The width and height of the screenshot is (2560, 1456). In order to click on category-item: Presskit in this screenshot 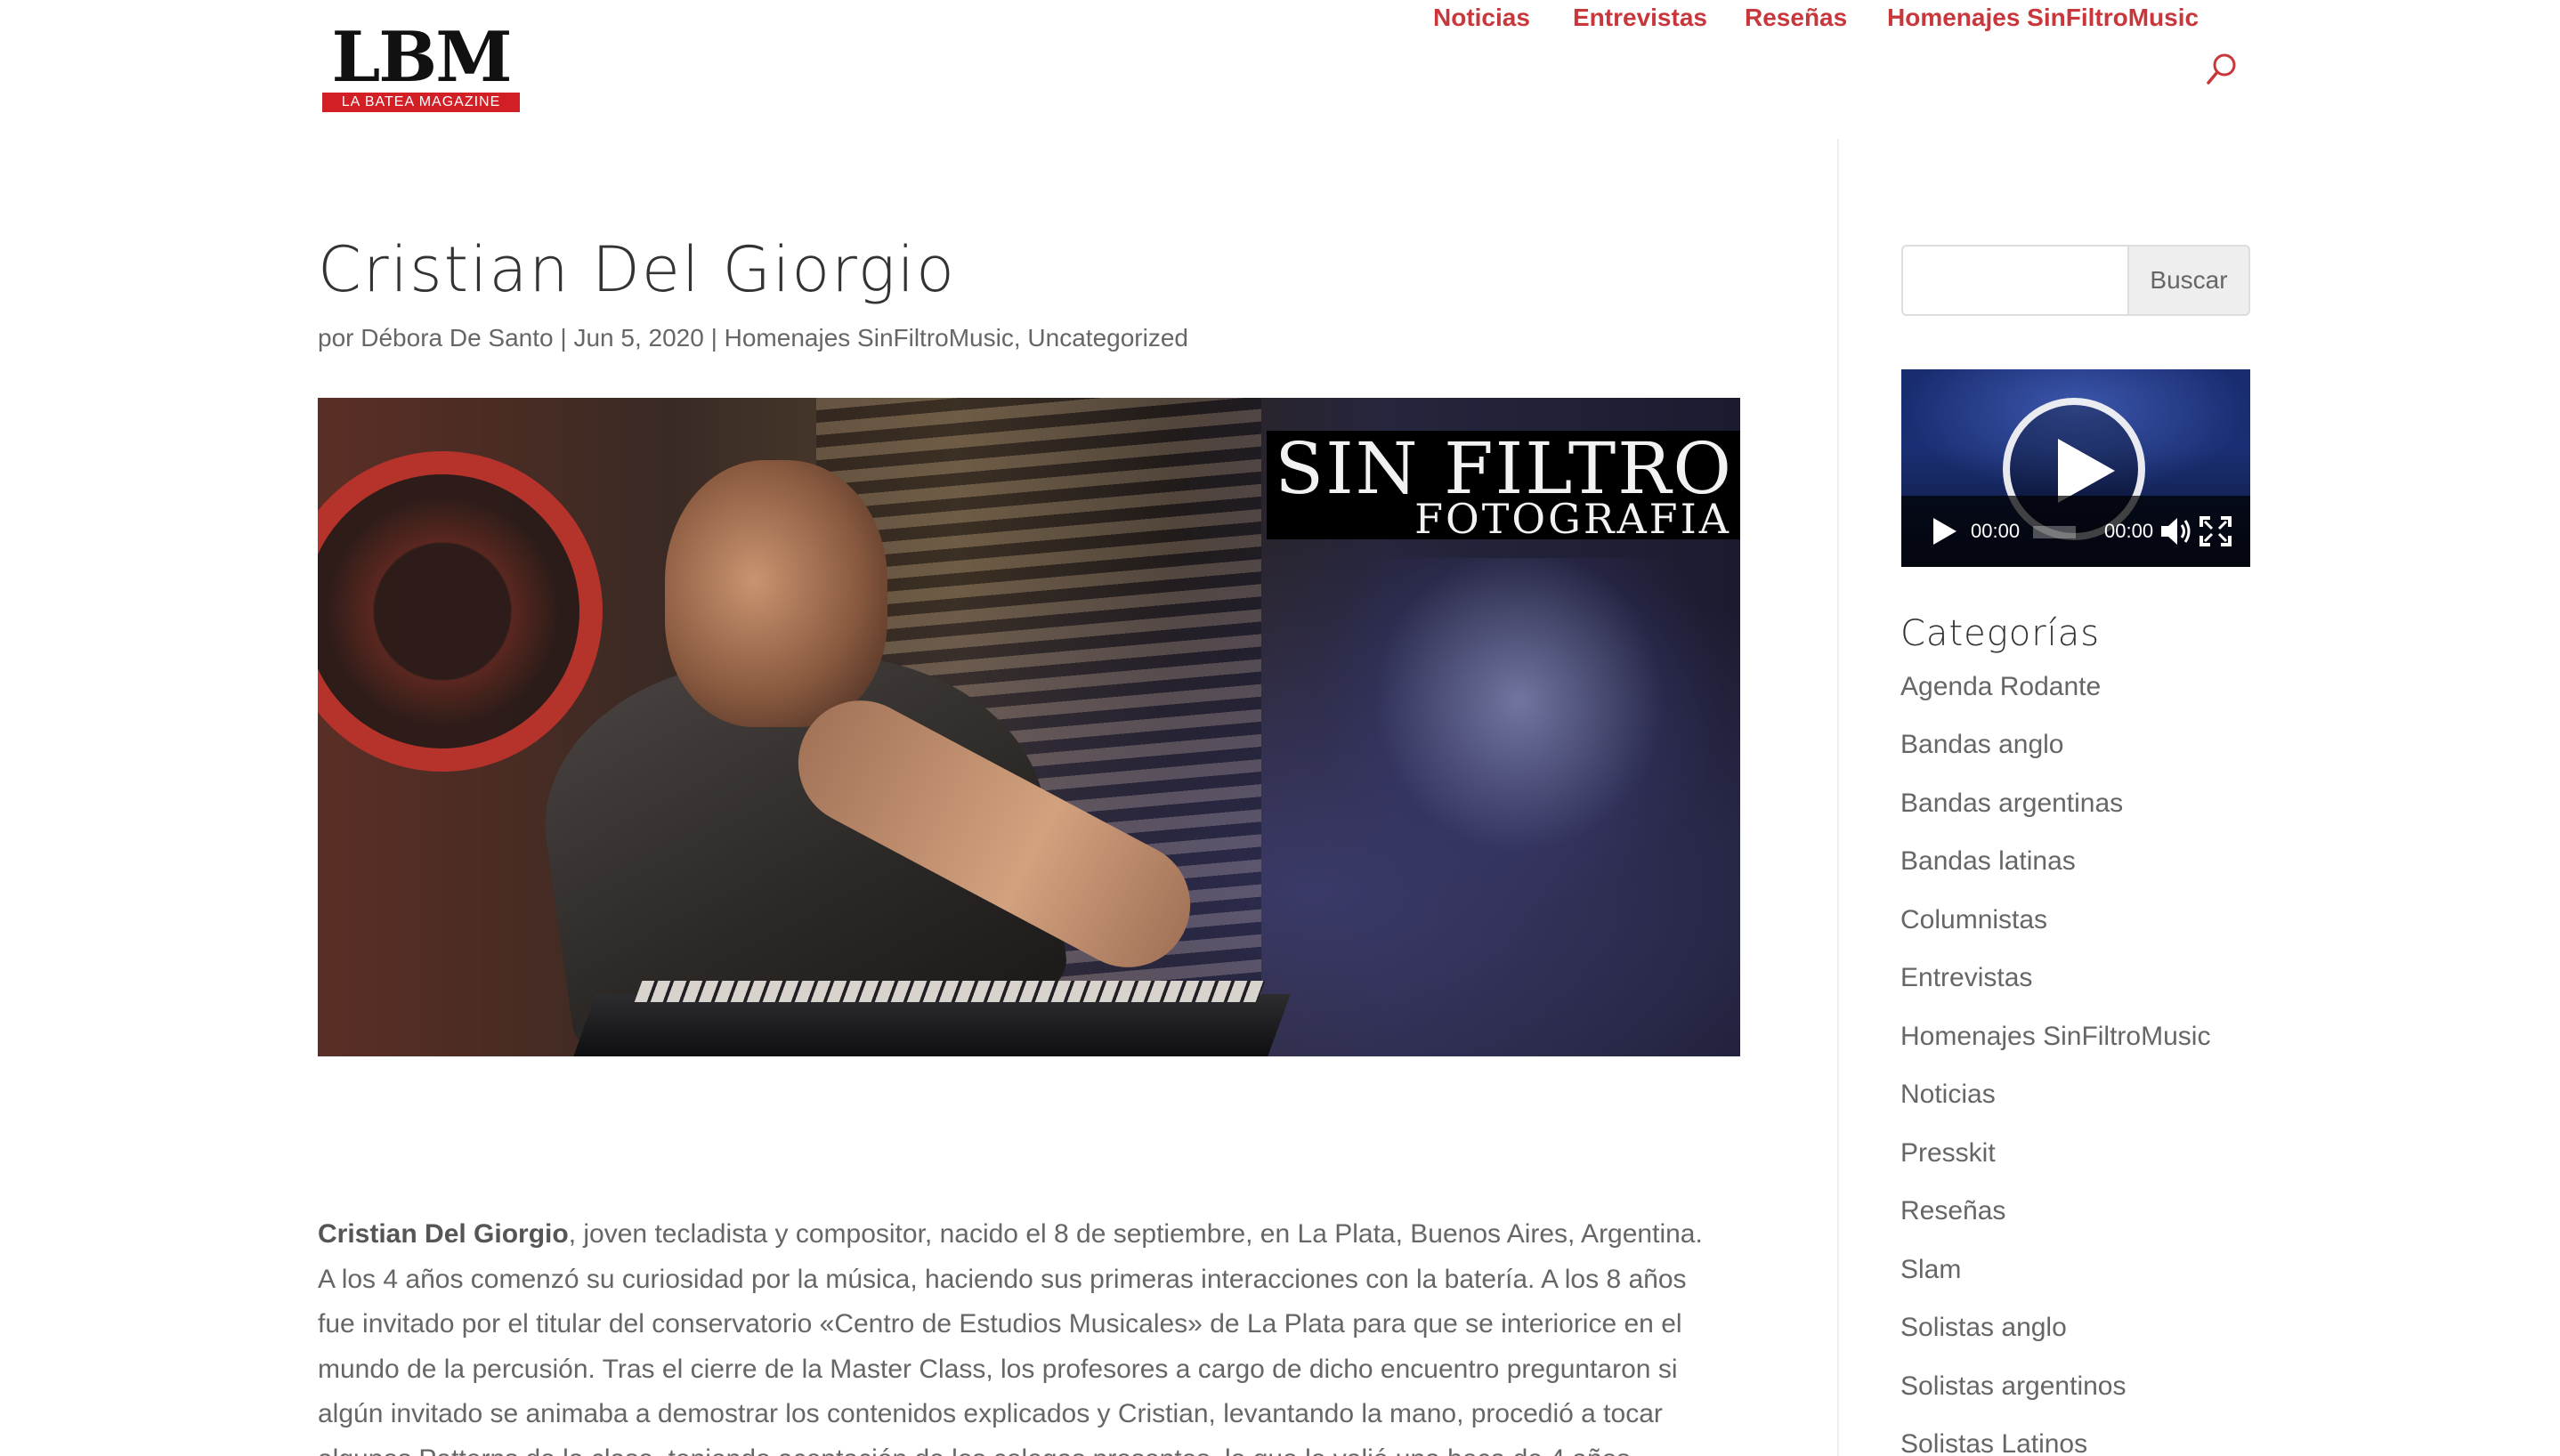, I will do `click(1948, 1153)`.